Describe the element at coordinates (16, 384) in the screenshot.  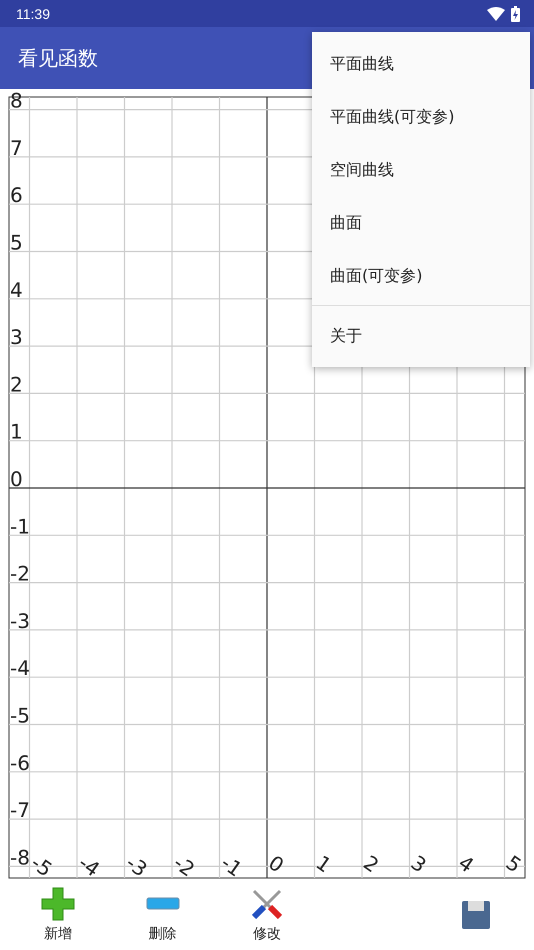
I see `y-axis-label: 2` at that location.